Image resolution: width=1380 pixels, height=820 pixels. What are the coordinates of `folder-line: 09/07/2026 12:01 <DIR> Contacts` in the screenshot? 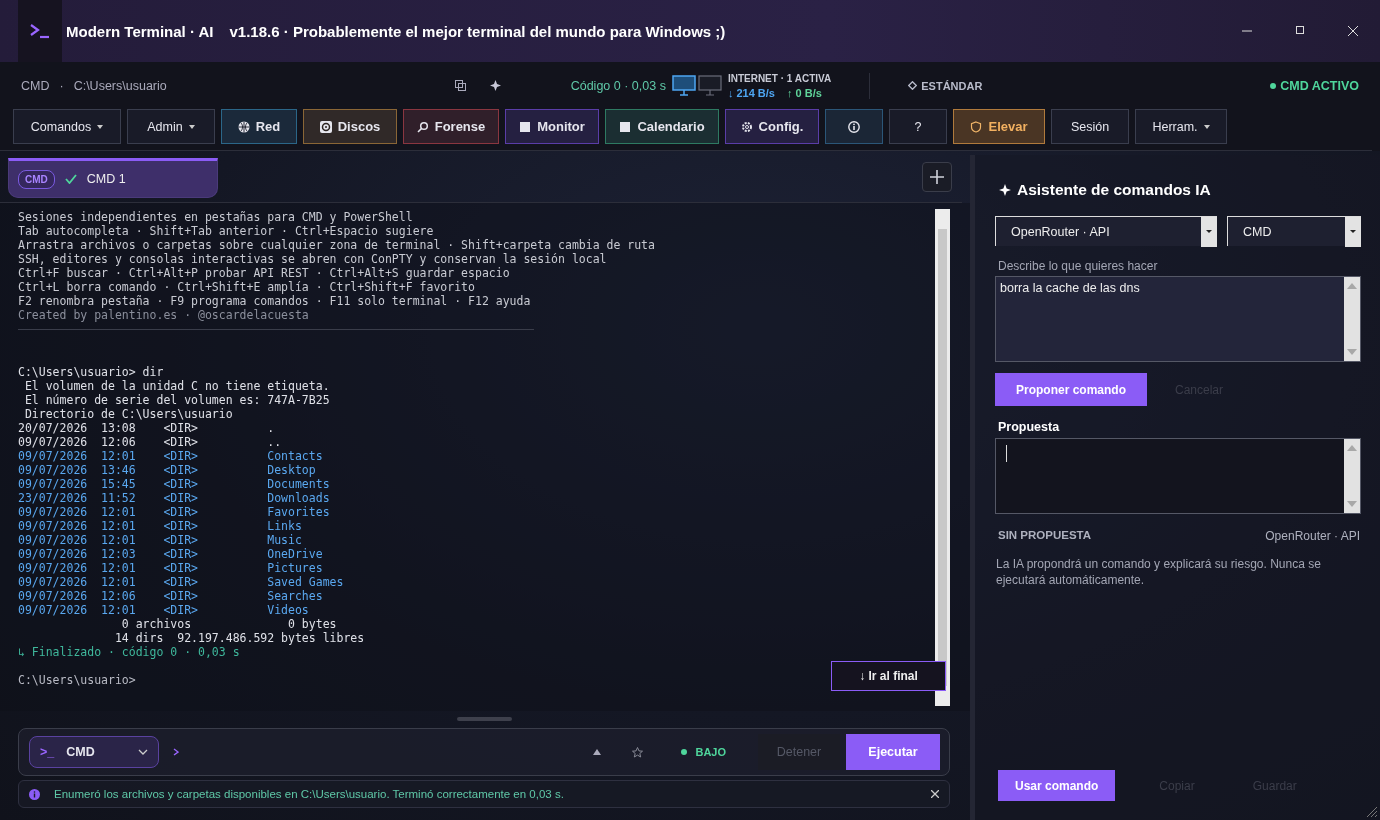 It's located at (170, 456).